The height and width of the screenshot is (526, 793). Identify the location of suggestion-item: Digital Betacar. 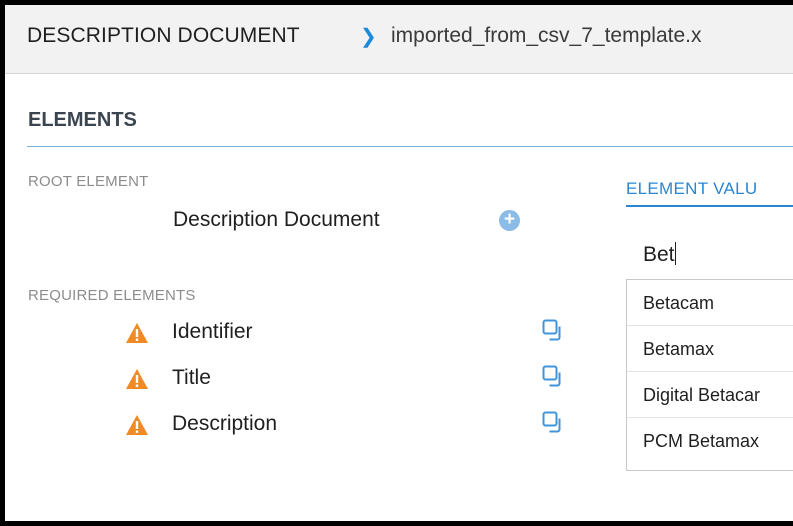
(710, 395).